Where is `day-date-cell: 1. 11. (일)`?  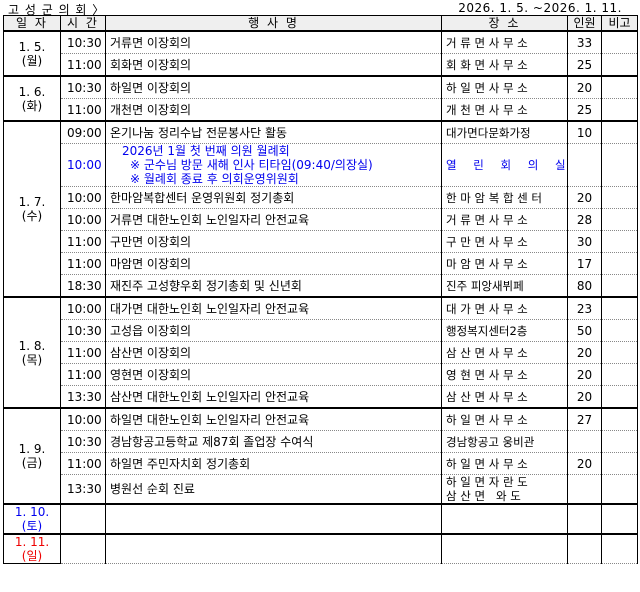
day-date-cell: 1. 11. (일) is located at coordinates (32, 548).